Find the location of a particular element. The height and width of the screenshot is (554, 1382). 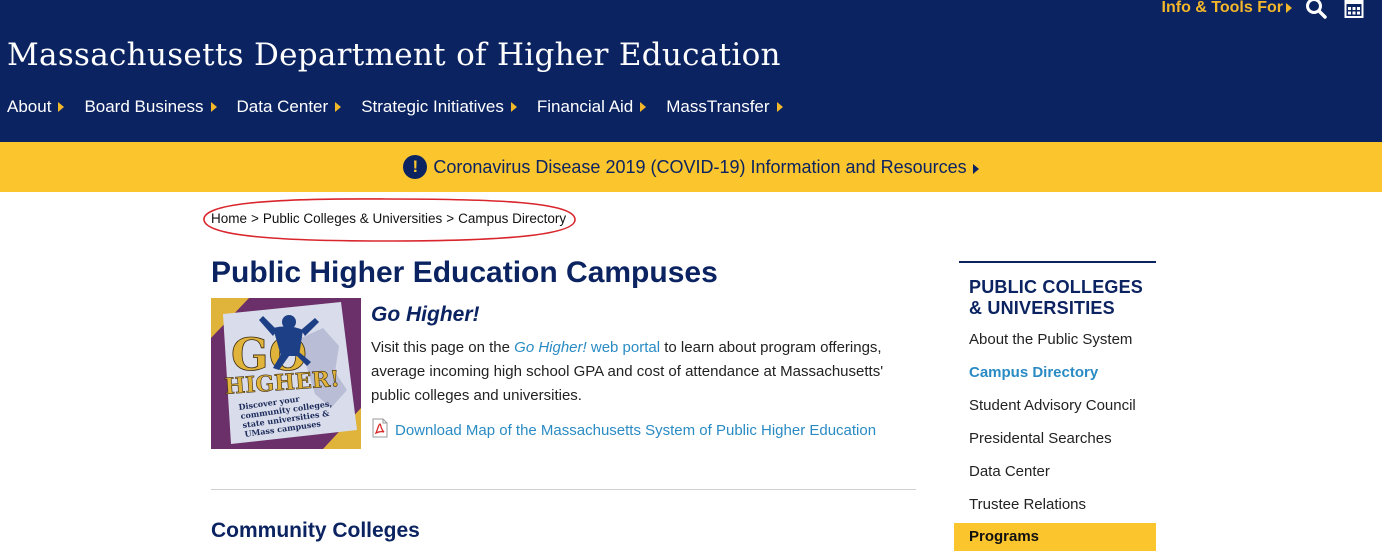

utility-bar: Info & Tools For is located at coordinates (1263, 10).